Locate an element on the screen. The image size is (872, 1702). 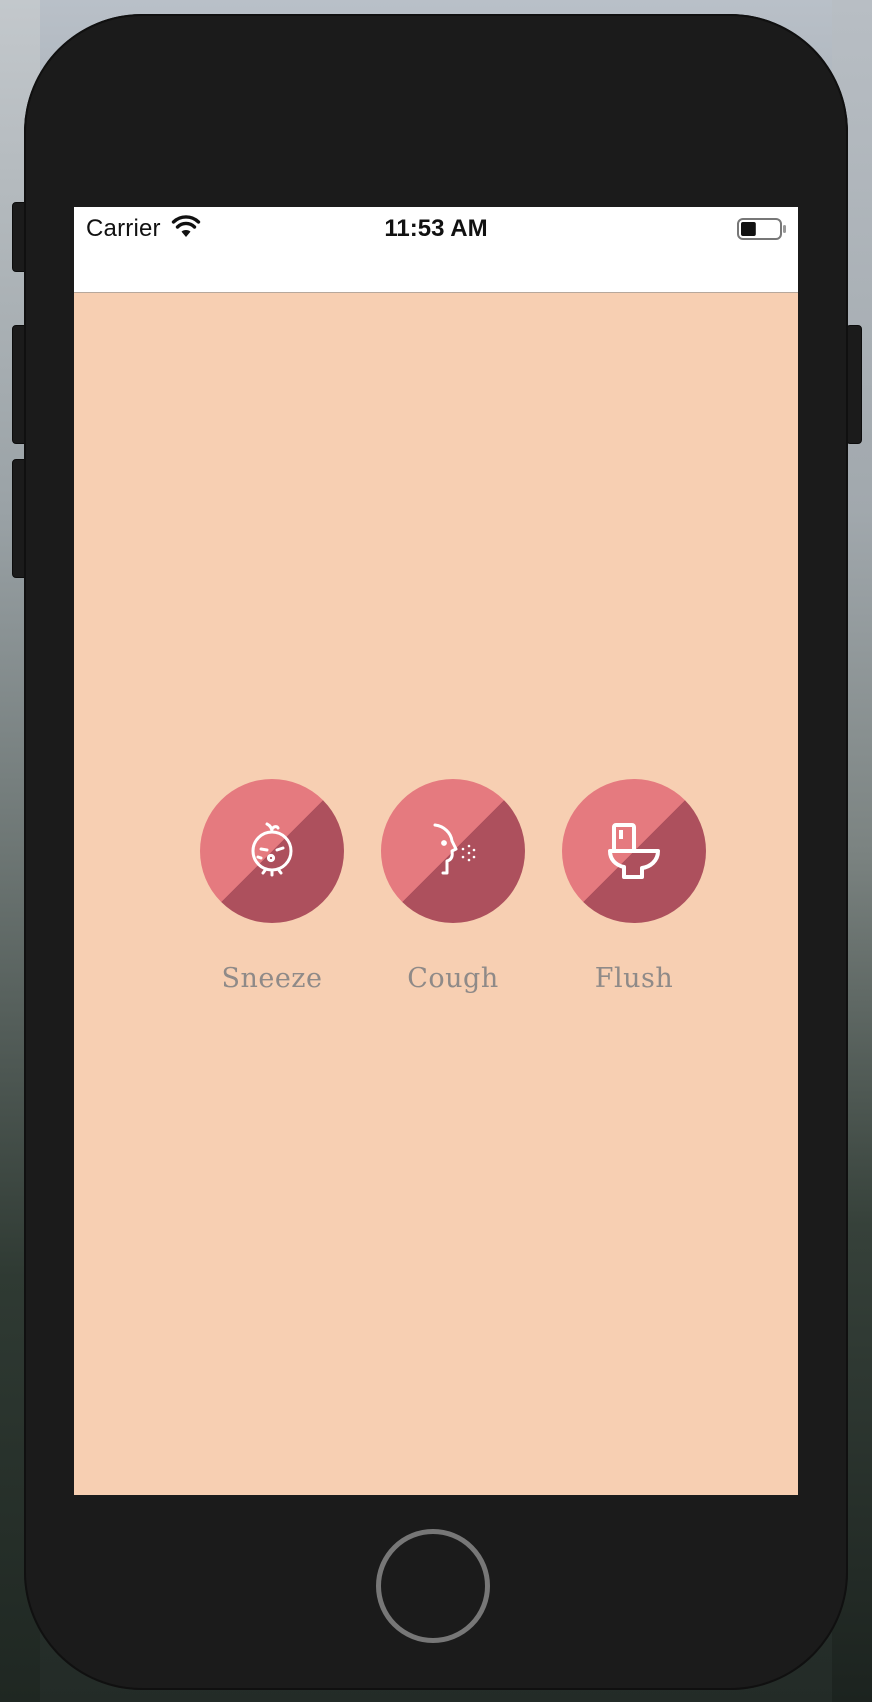
status-time: 11:53 AM is located at coordinates (436, 228).